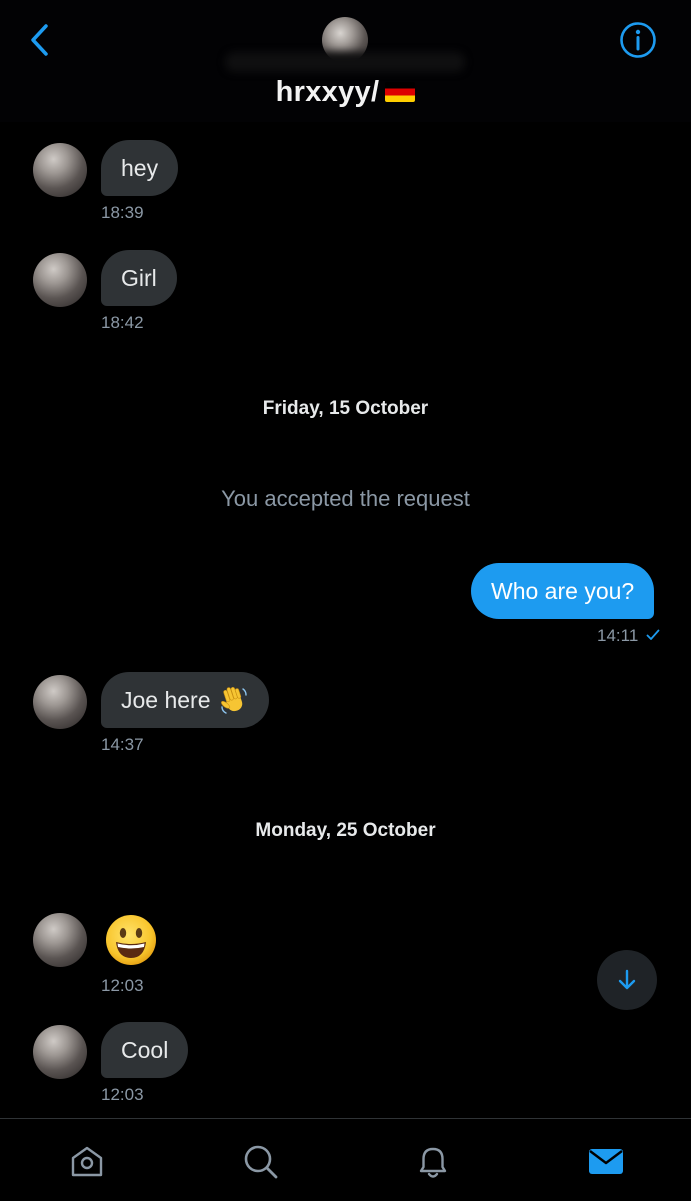 This screenshot has height=1201, width=691. I want to click on info-icon, so click(638, 40).